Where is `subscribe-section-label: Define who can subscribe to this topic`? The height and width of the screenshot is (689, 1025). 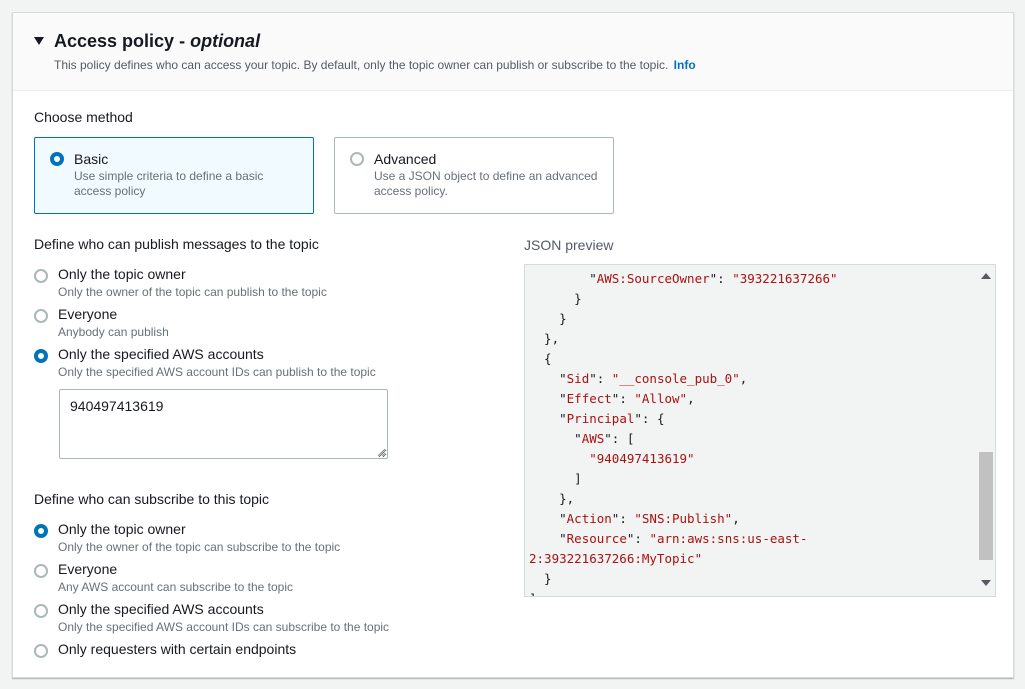
subscribe-section-label: Define who can subscribe to this topic is located at coordinates (152, 499).